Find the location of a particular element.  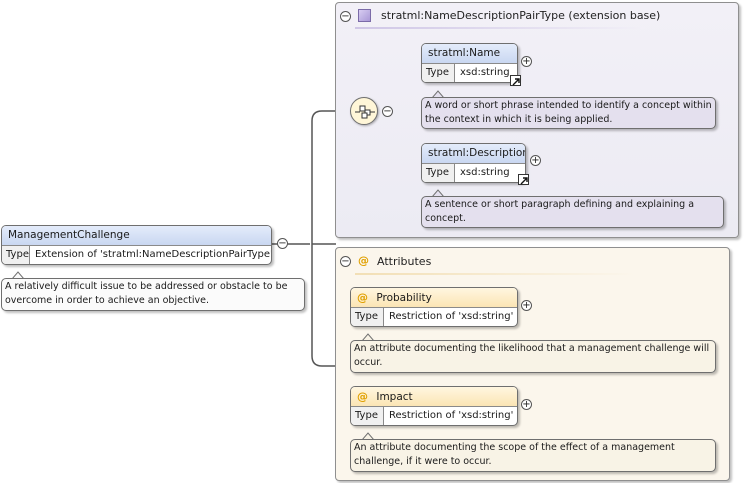

element-stratml-name: stratml:Name Type xsd:string is located at coordinates (469, 63).